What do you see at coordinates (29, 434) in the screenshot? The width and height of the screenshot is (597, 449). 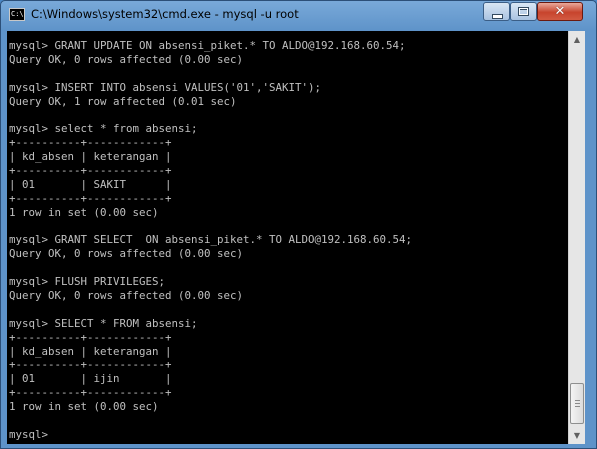 I see `console-line: mysql>` at bounding box center [29, 434].